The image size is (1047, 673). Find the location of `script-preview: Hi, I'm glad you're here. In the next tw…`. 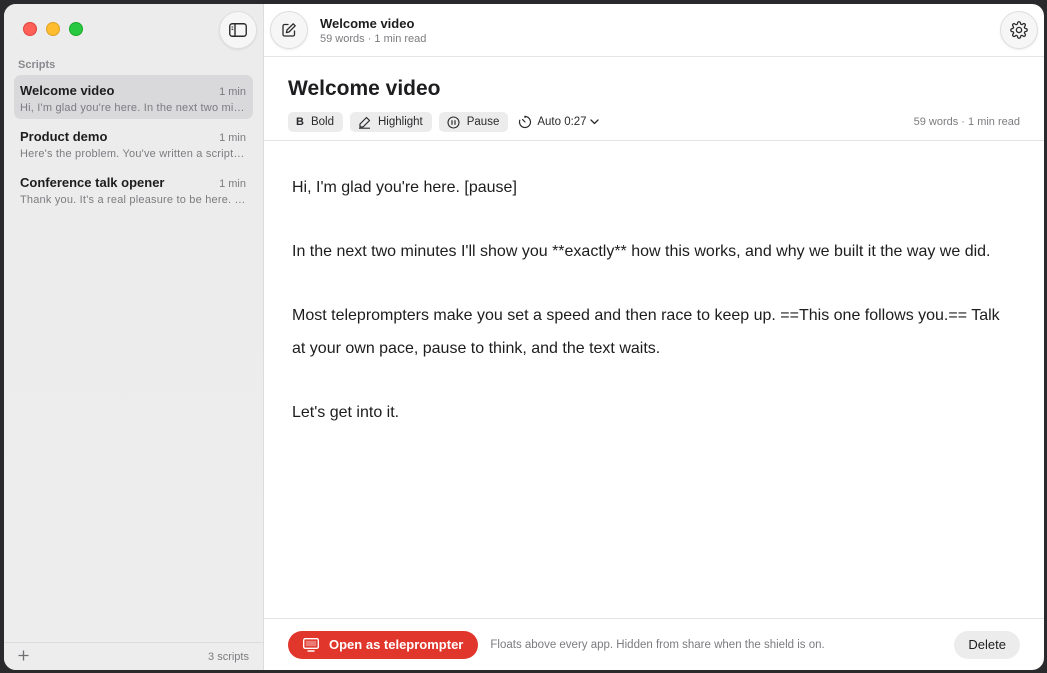

script-preview: Hi, I'm glad you're here. In the next tw… is located at coordinates (133, 108).